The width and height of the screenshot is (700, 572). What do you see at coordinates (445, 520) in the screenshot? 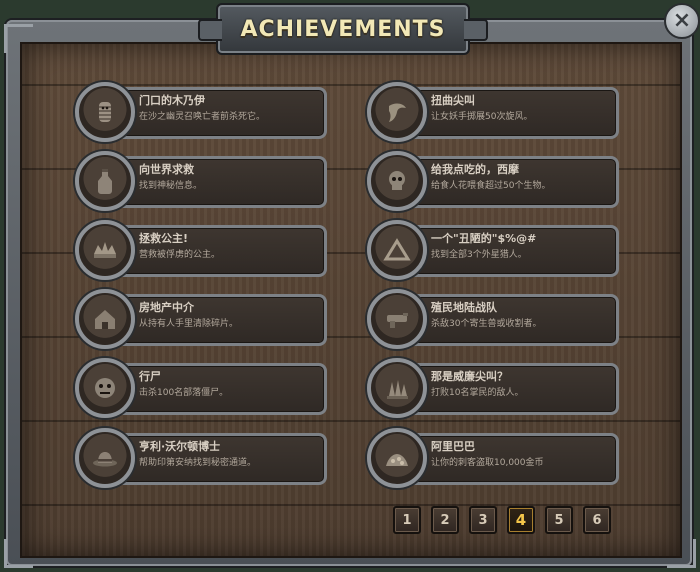
I see `page-button-2: 2` at bounding box center [445, 520].